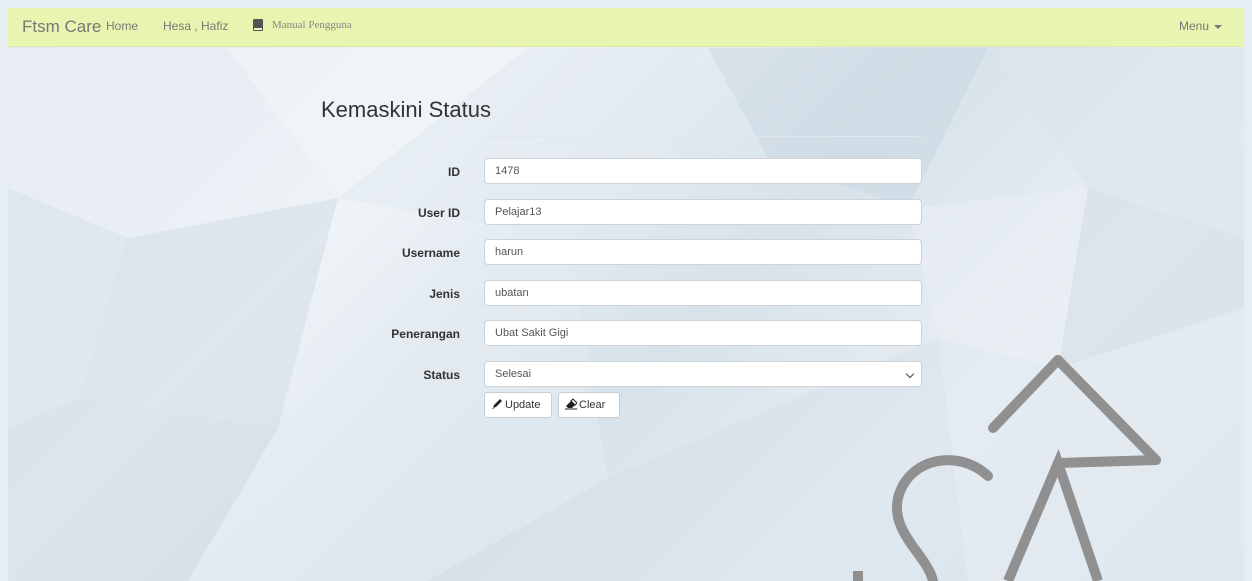 The image size is (1252, 581). I want to click on clear-button: Clear, so click(589, 405).